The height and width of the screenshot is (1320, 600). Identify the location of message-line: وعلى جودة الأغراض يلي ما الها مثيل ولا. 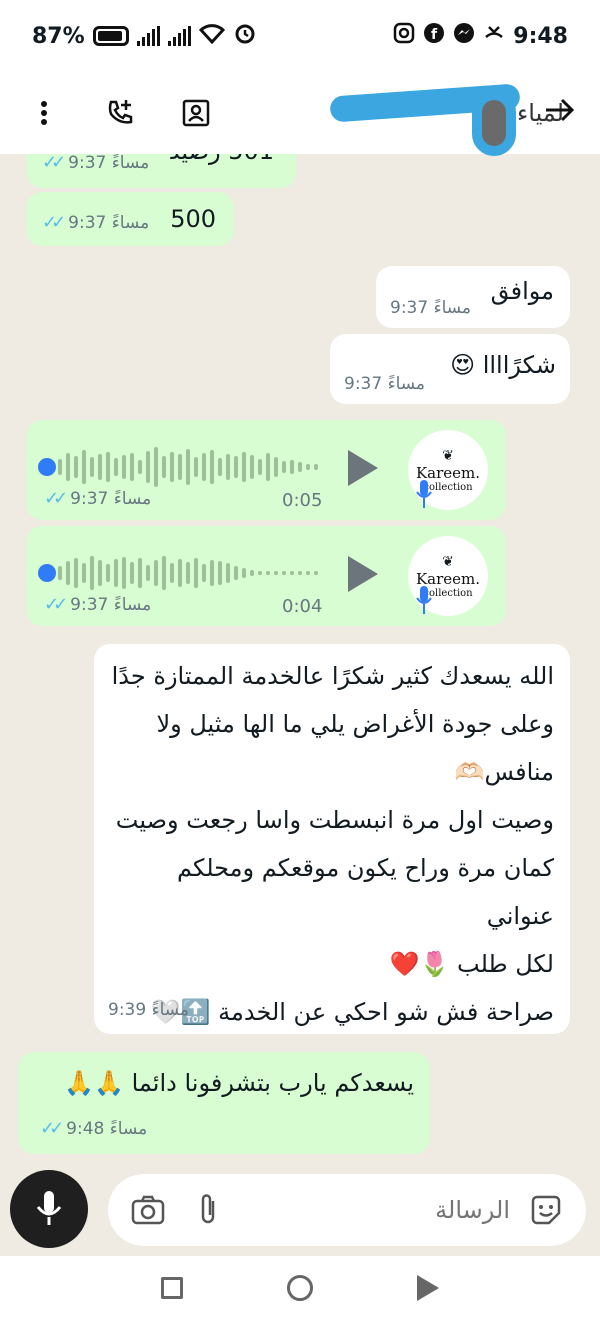
(355, 724).